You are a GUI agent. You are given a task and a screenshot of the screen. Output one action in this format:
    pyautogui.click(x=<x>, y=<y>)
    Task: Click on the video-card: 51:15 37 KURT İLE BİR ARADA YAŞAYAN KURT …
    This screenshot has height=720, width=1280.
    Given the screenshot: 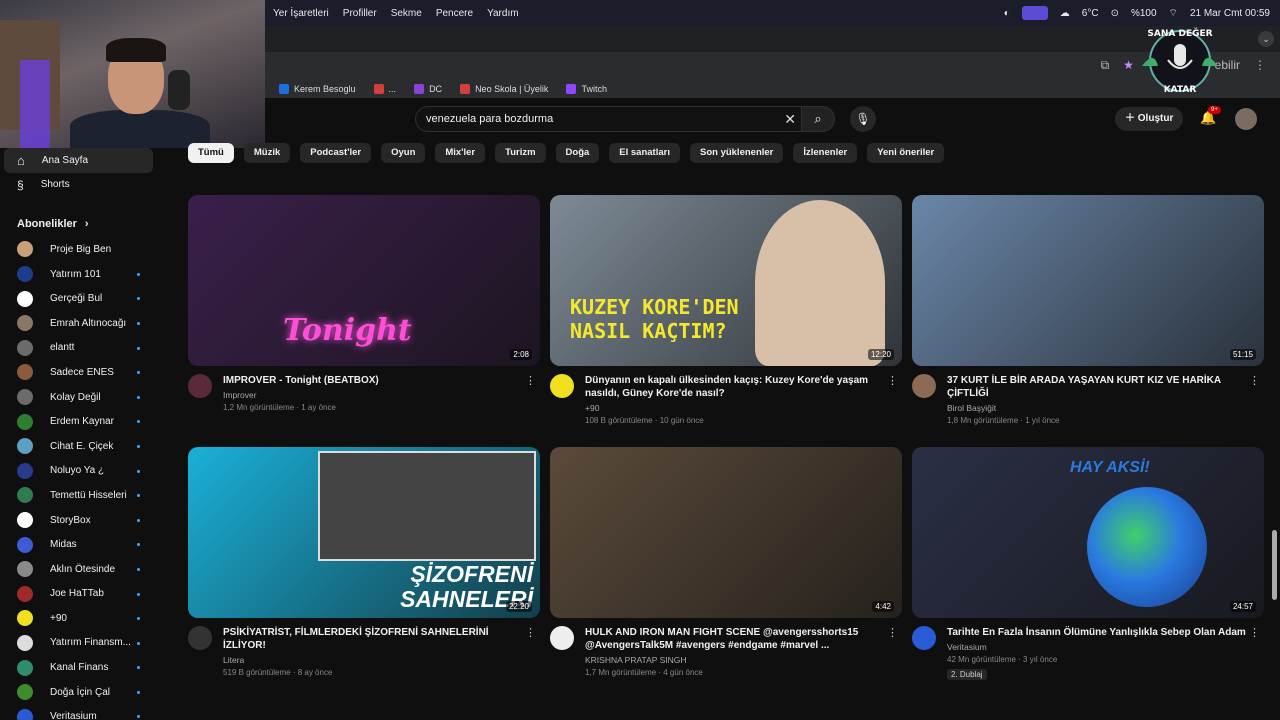 What is the action you would take?
    pyautogui.click(x=1088, y=310)
    